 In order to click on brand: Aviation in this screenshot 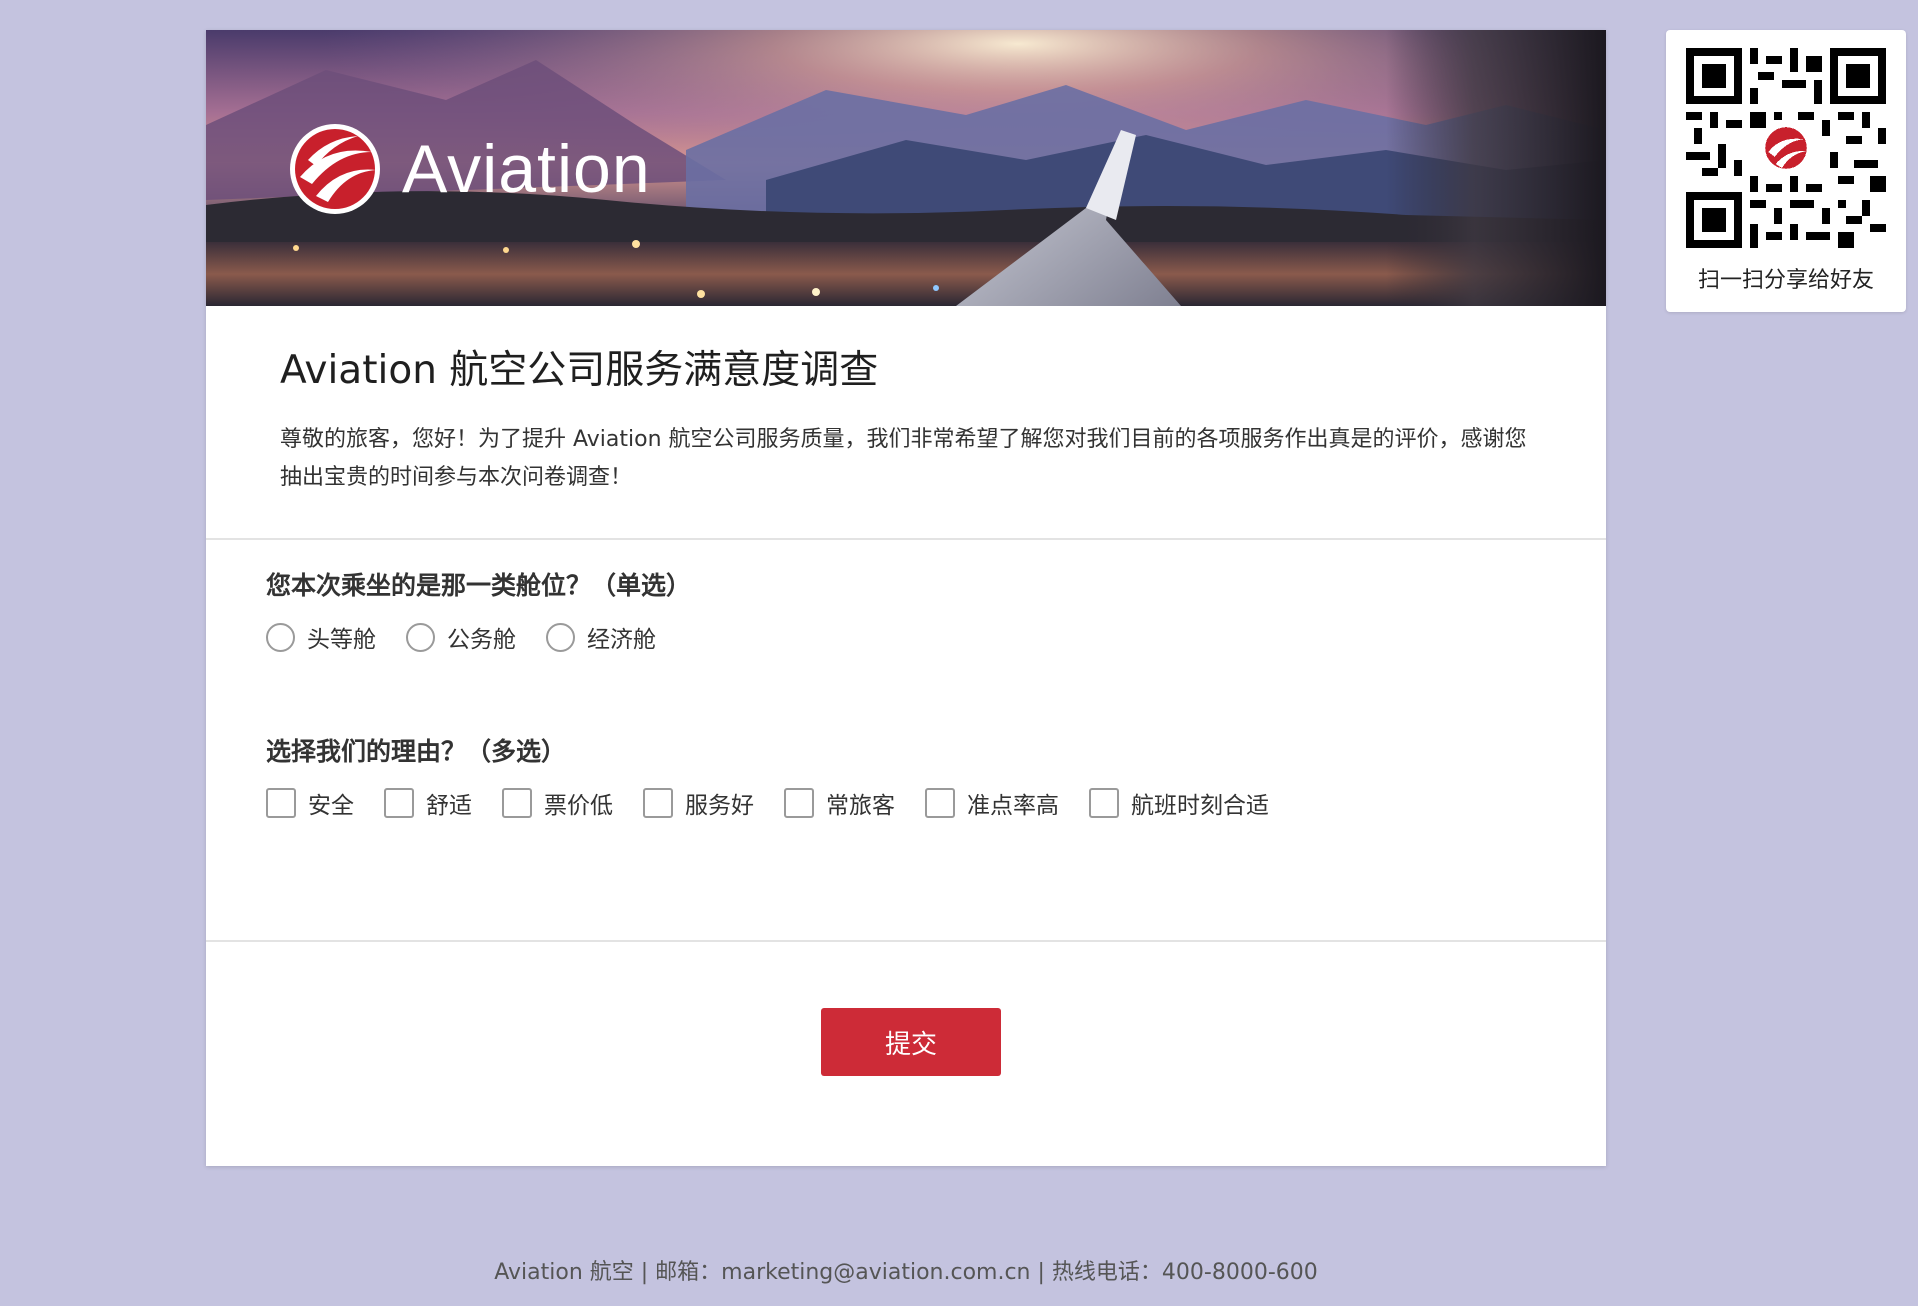, I will do `click(469, 169)`.